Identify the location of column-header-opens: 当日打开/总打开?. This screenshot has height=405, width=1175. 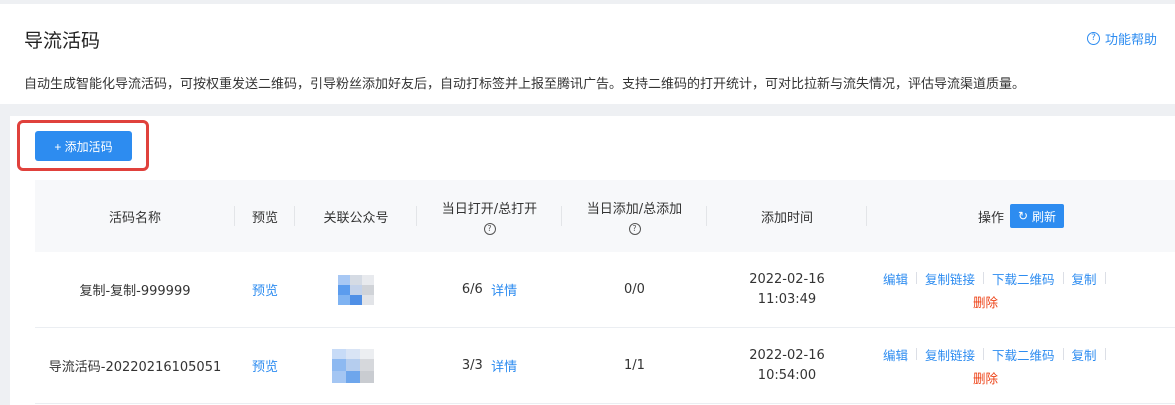
(489, 216).